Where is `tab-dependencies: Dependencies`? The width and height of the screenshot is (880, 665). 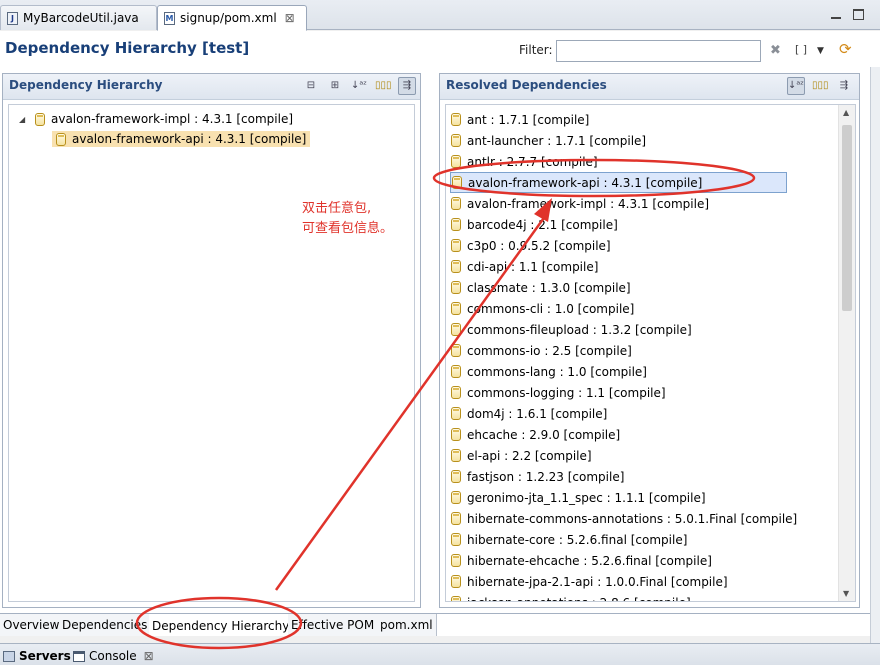
tab-dependencies: Dependencies is located at coordinates (105, 625).